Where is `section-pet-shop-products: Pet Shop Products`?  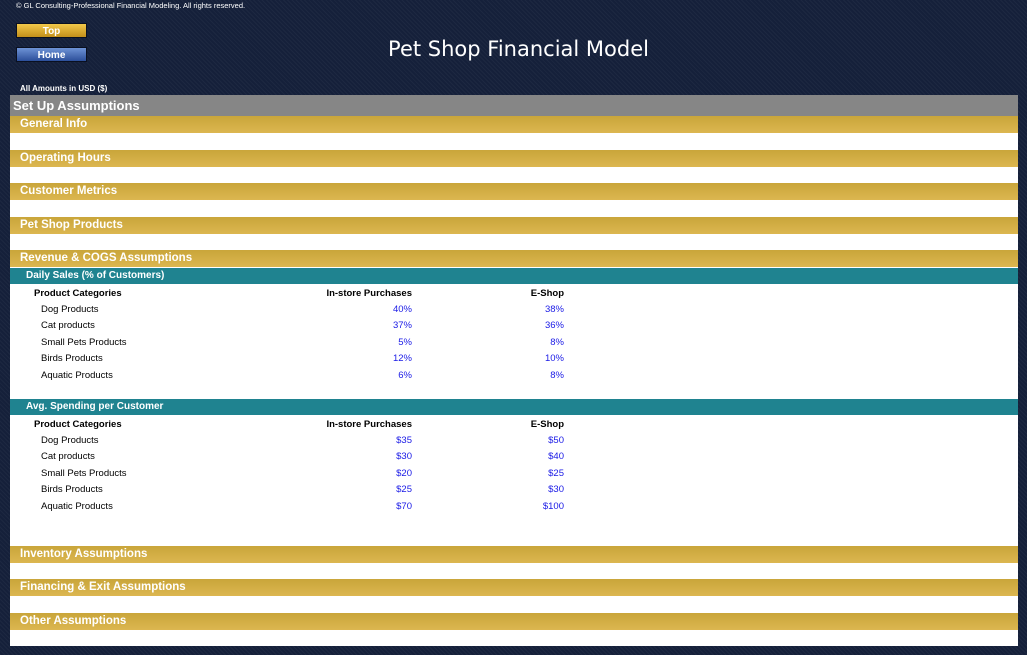 section-pet-shop-products: Pet Shop Products is located at coordinates (514, 225).